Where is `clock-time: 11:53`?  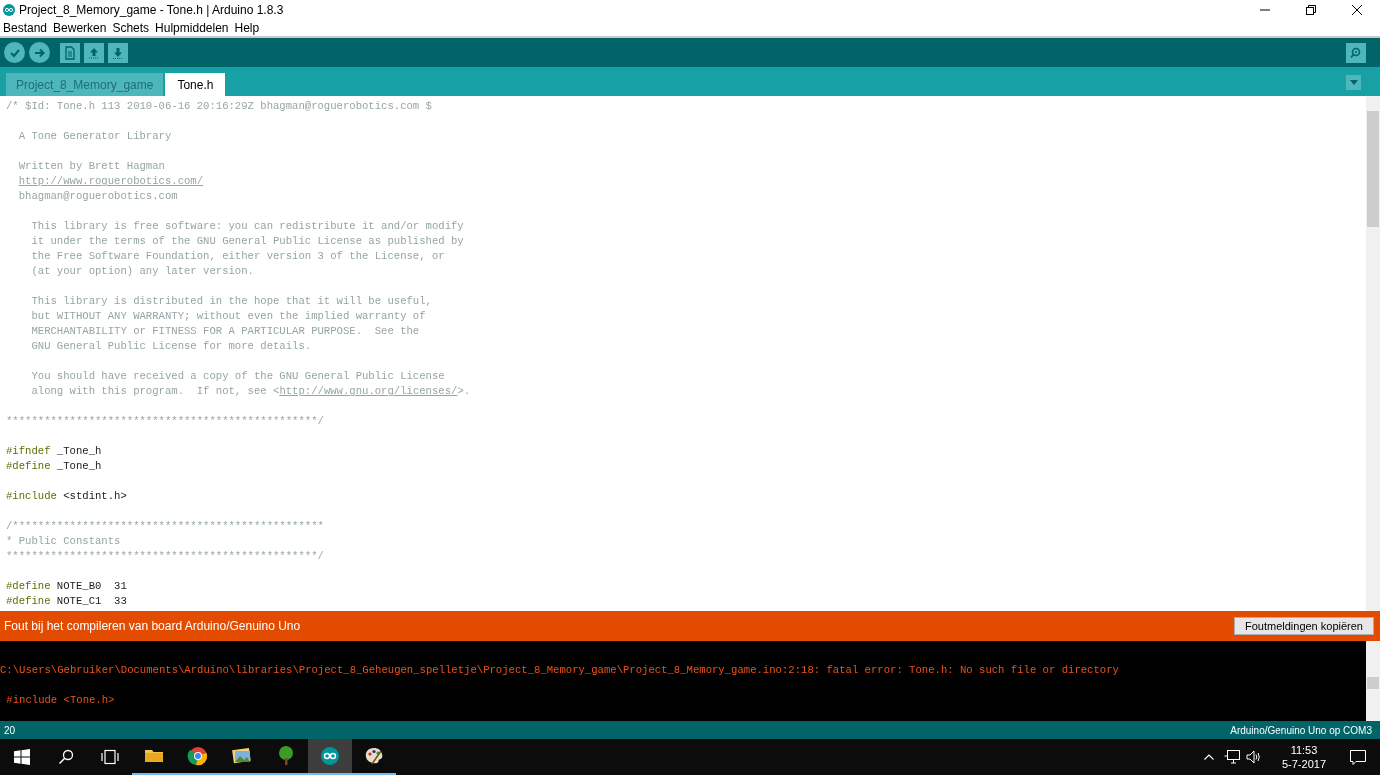
clock-time: 11:53 is located at coordinates (1304, 750).